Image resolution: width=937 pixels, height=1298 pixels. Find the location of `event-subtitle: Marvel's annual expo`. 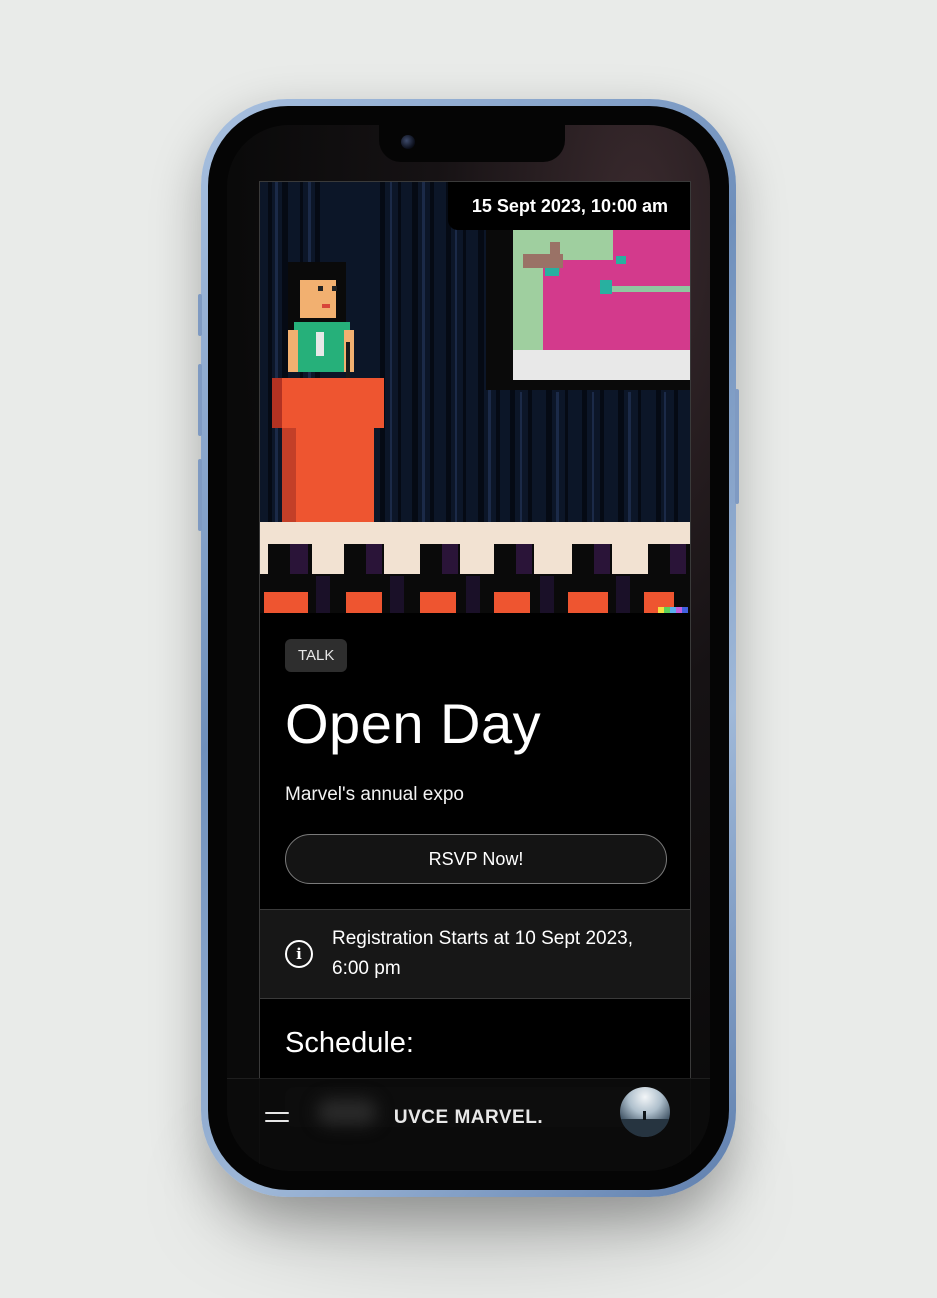

event-subtitle: Marvel's annual expo is located at coordinates (374, 794).